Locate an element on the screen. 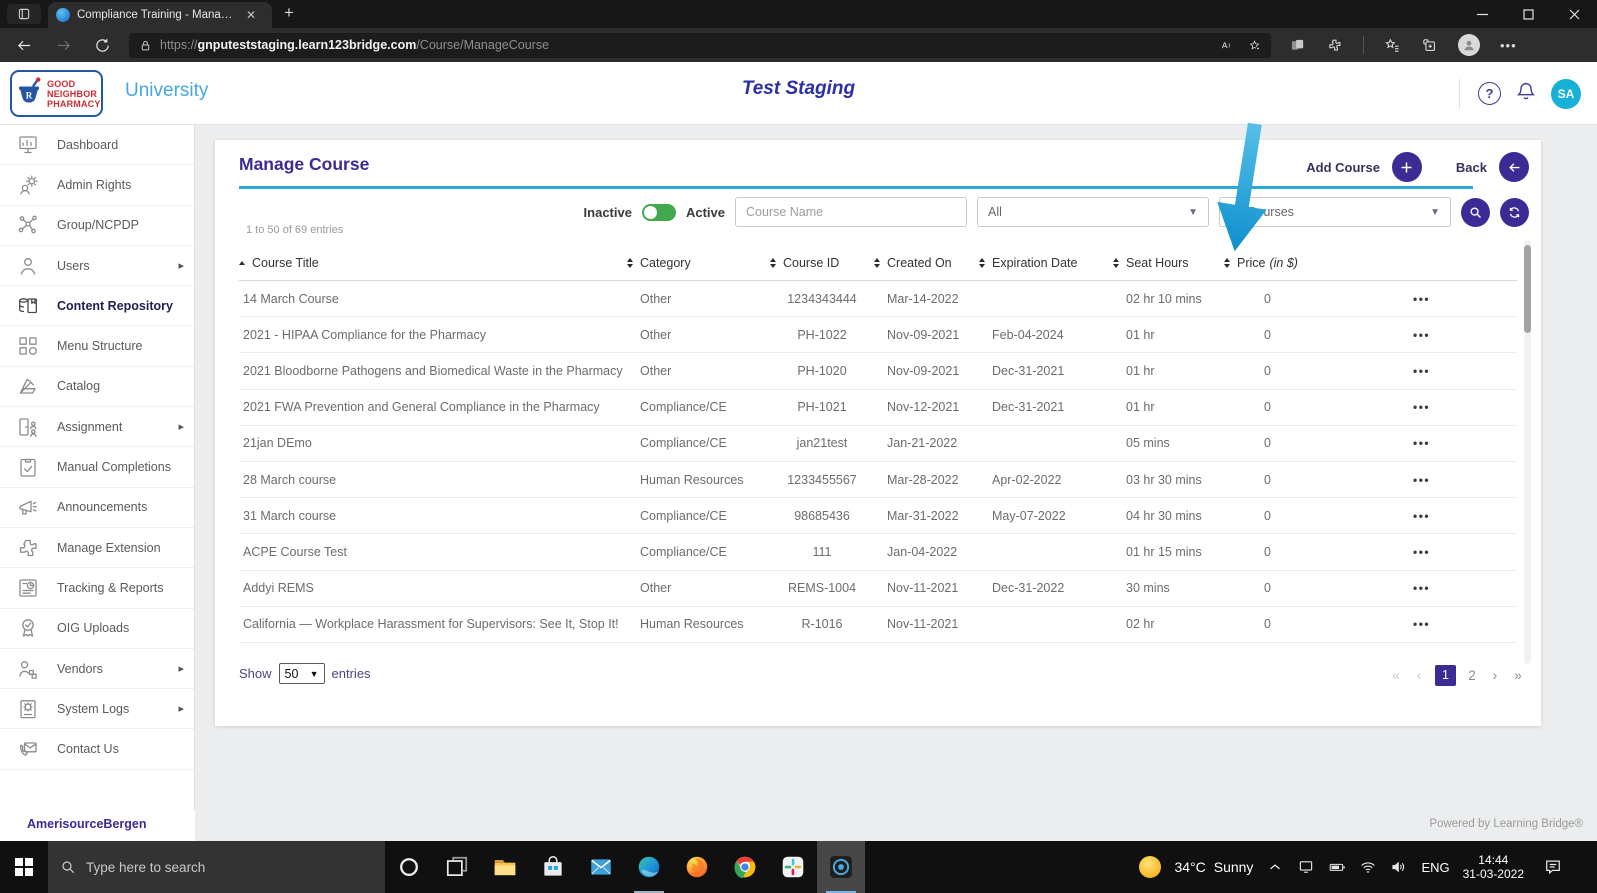 The image size is (1597, 893). column-header-seat-hours: Seat Hours is located at coordinates (1168, 263).